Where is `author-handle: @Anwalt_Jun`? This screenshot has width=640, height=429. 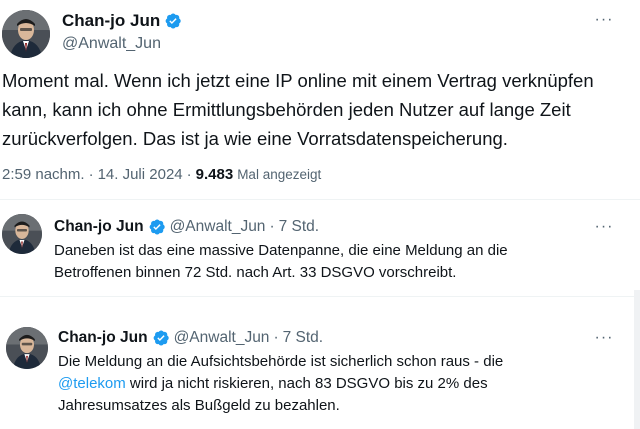 author-handle: @Anwalt_Jun is located at coordinates (111, 44).